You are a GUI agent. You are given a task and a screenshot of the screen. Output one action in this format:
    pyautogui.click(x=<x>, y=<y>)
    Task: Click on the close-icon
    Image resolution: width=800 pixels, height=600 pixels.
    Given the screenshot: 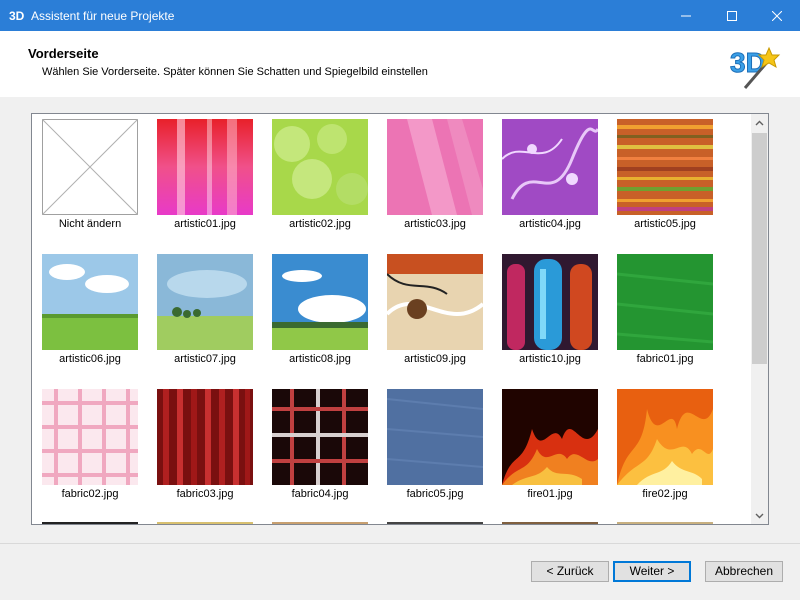 What is the action you would take?
    pyautogui.click(x=777, y=15)
    